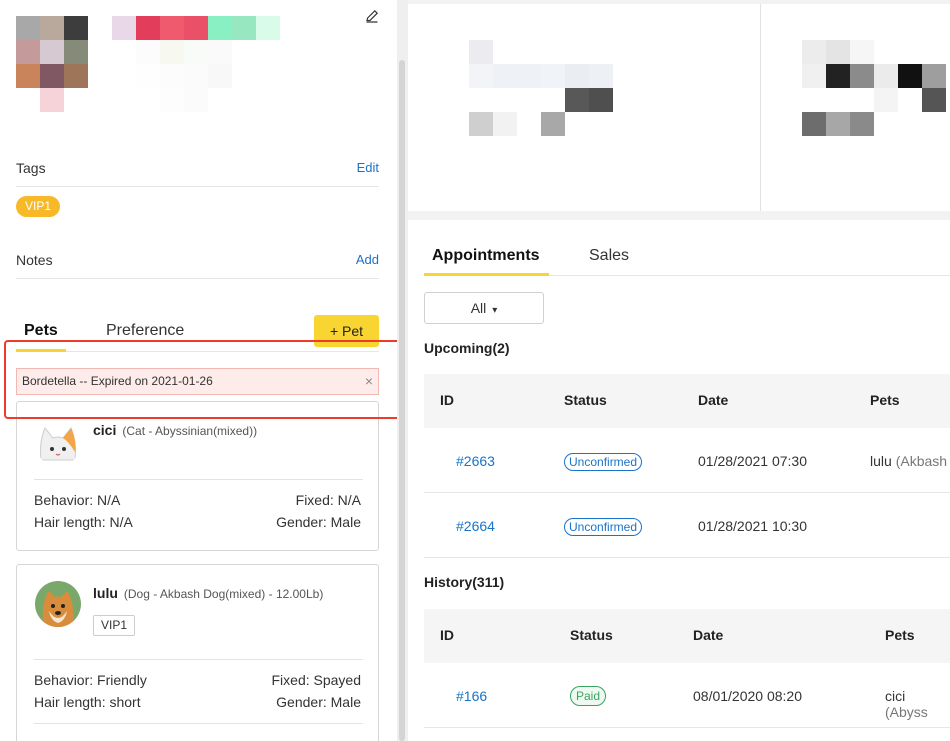 This screenshot has height=741, width=950. I want to click on cat-avatar-icon, so click(58, 443).